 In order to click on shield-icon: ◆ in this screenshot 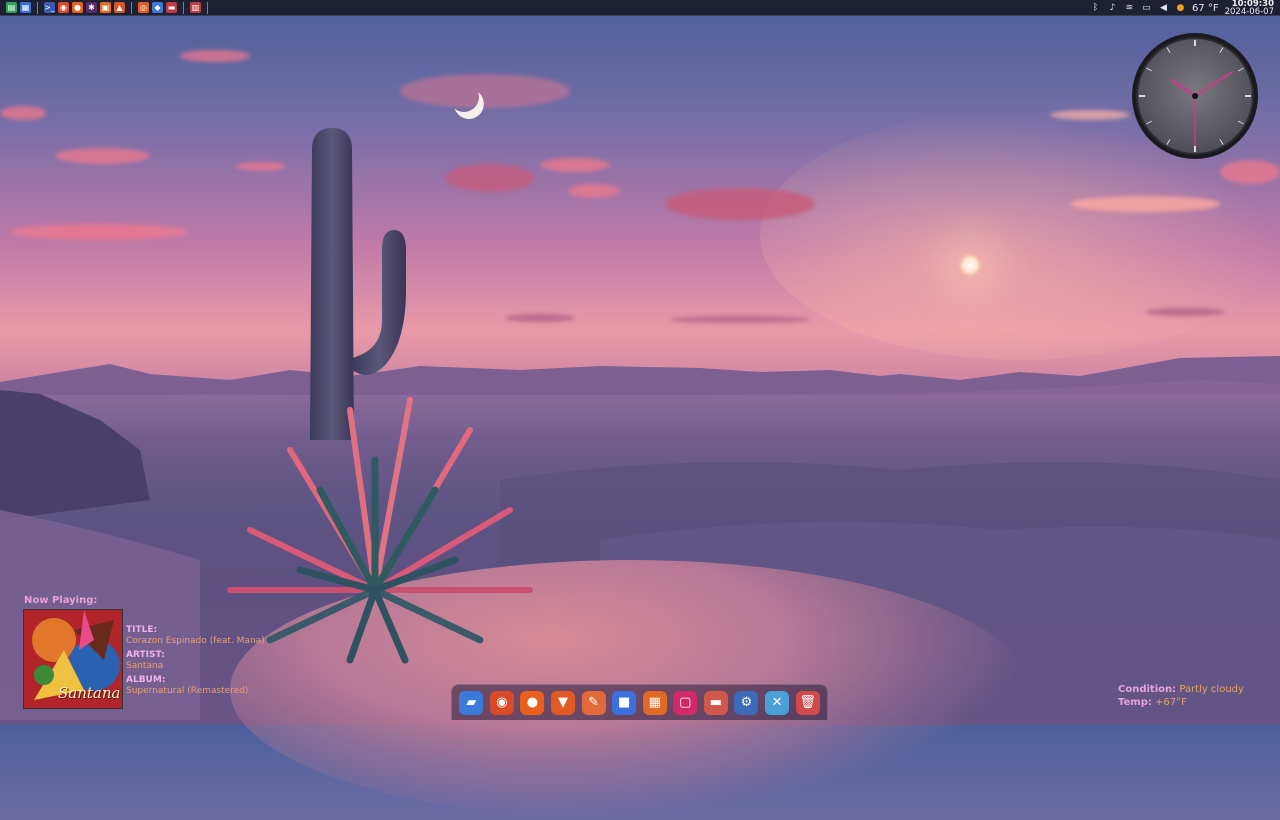, I will do `click(157, 7)`.